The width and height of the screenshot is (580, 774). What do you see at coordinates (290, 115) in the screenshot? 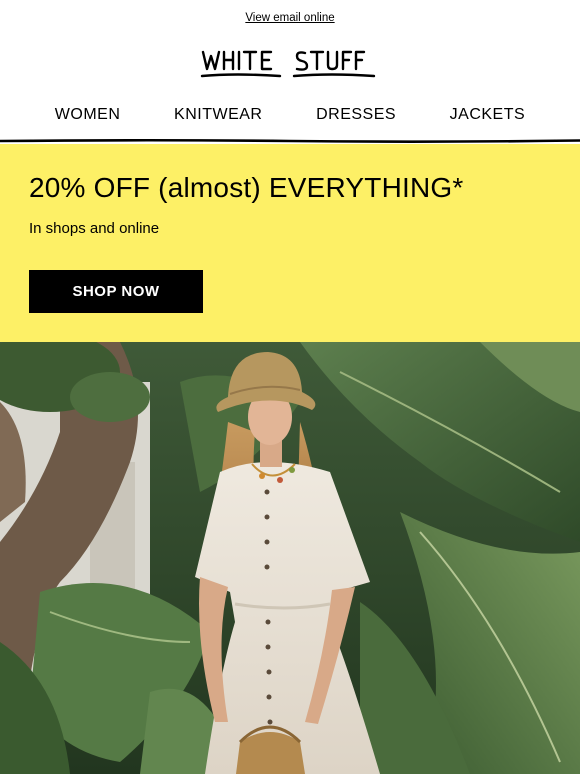
I see `category-nav: WOMEN KNITWEAR DRESSES JACKETS` at bounding box center [290, 115].